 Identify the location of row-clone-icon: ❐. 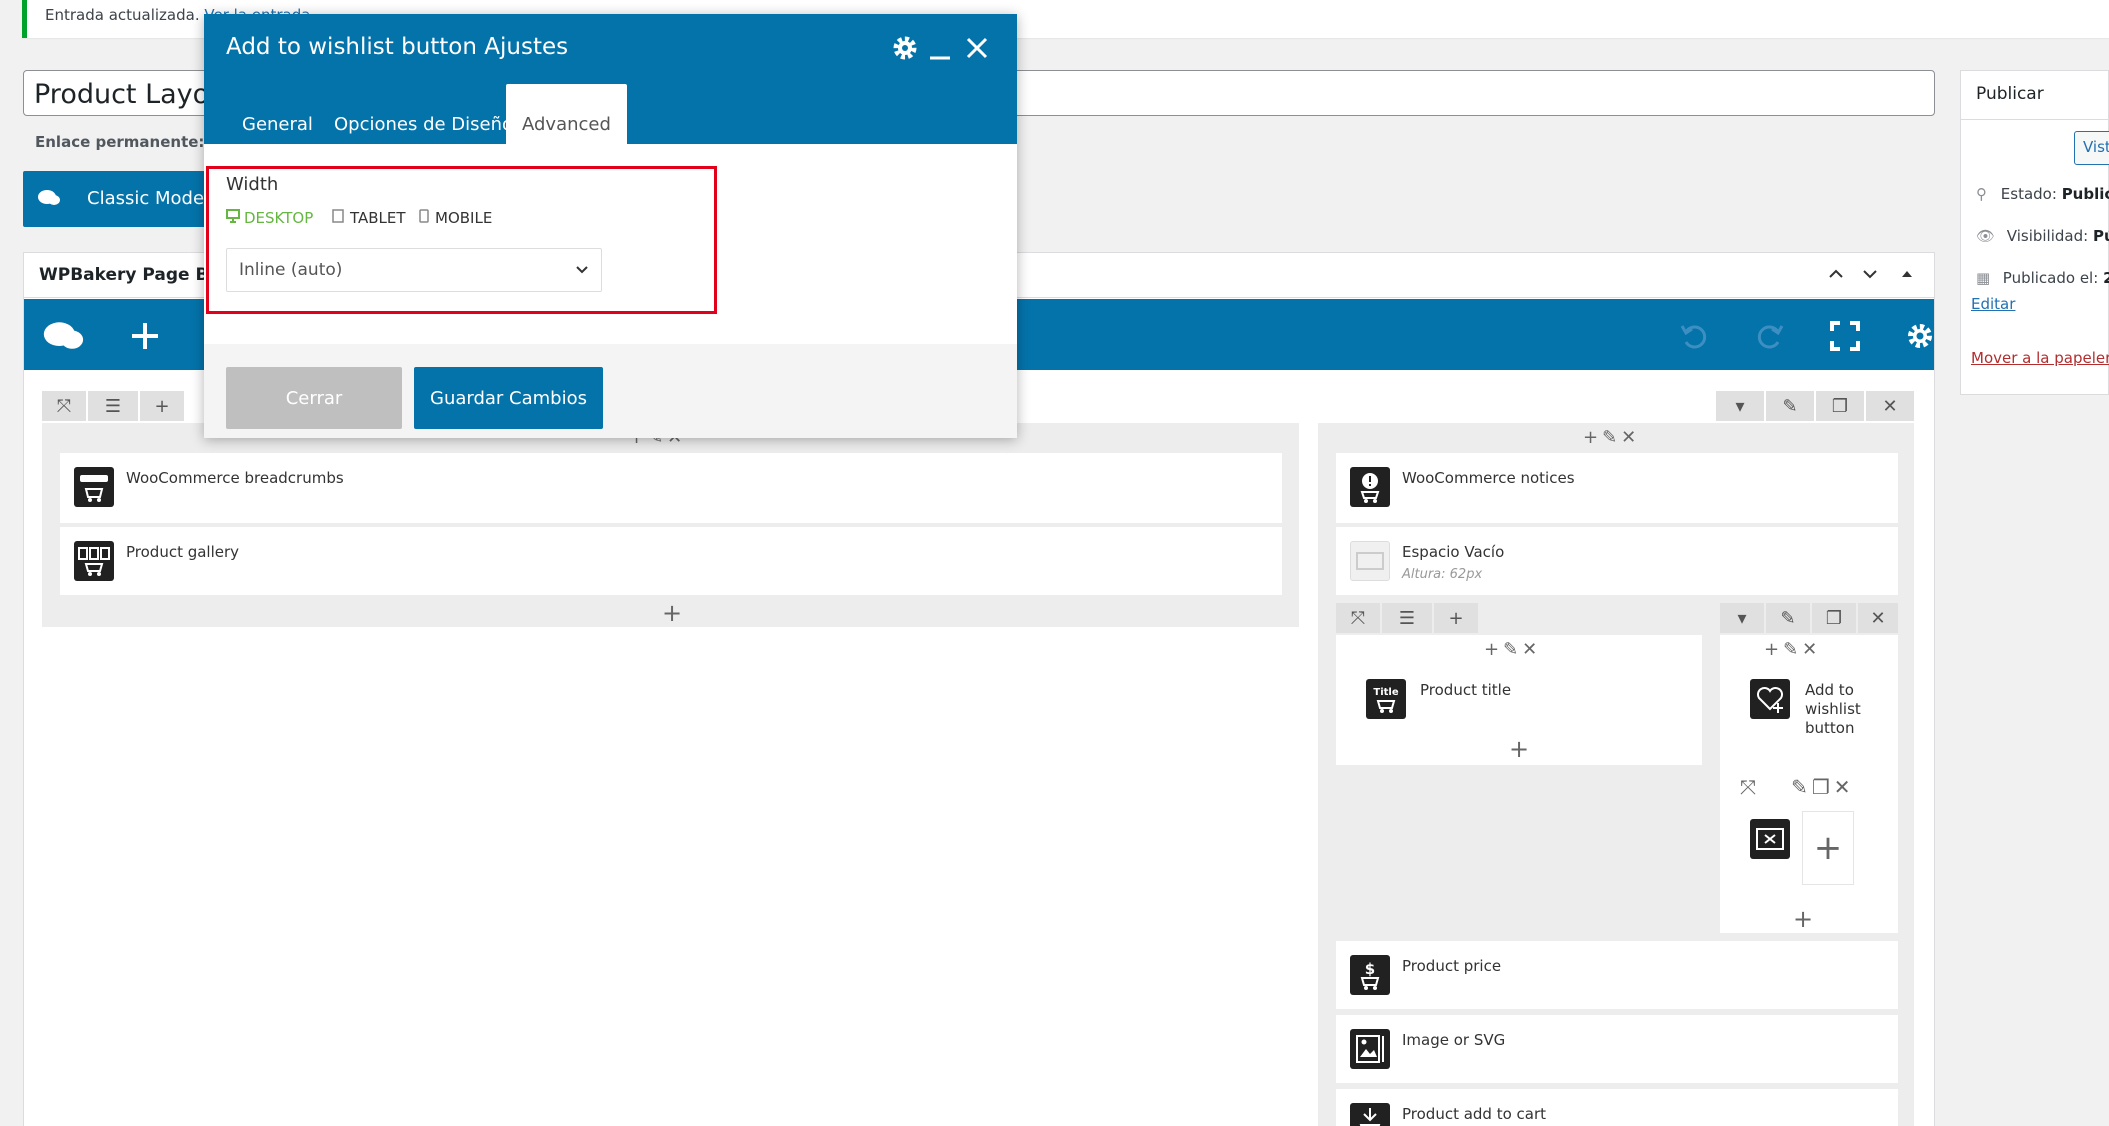
(1840, 406).